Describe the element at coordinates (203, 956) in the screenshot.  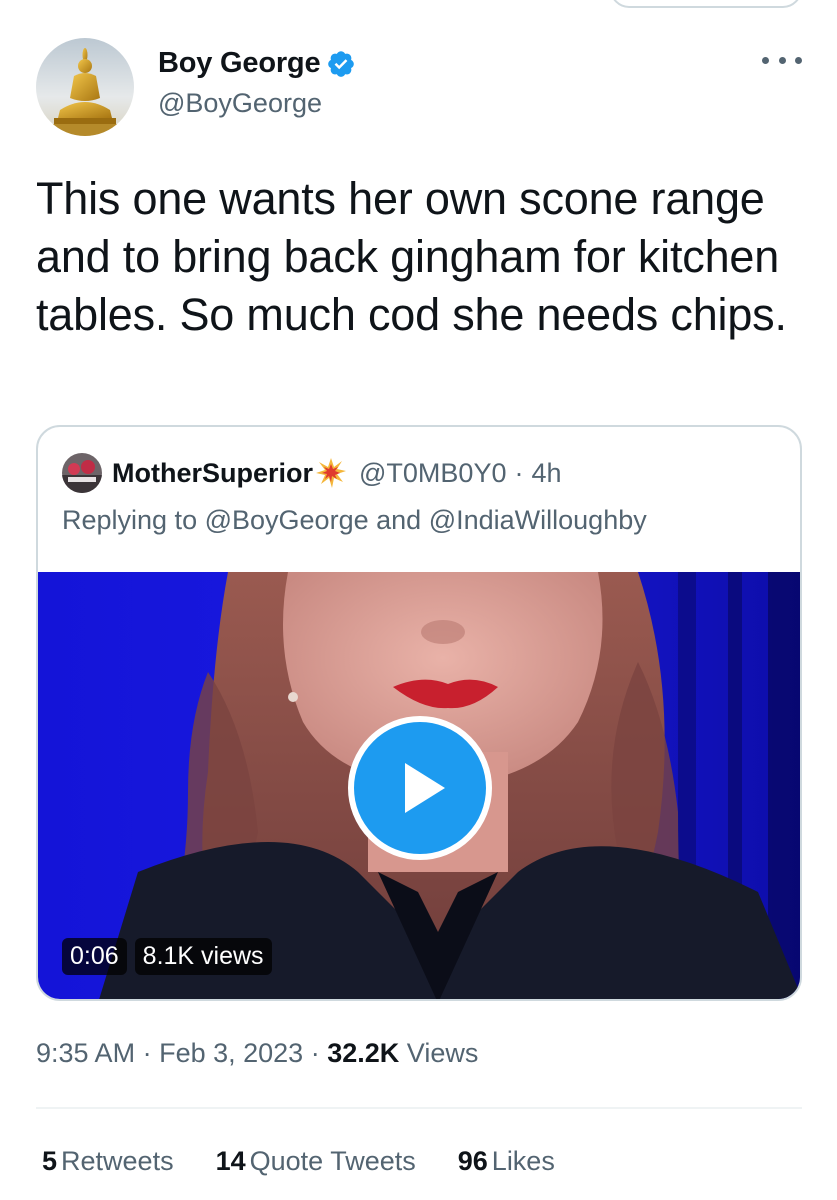
I see `video-view-count: 8.1K views` at that location.